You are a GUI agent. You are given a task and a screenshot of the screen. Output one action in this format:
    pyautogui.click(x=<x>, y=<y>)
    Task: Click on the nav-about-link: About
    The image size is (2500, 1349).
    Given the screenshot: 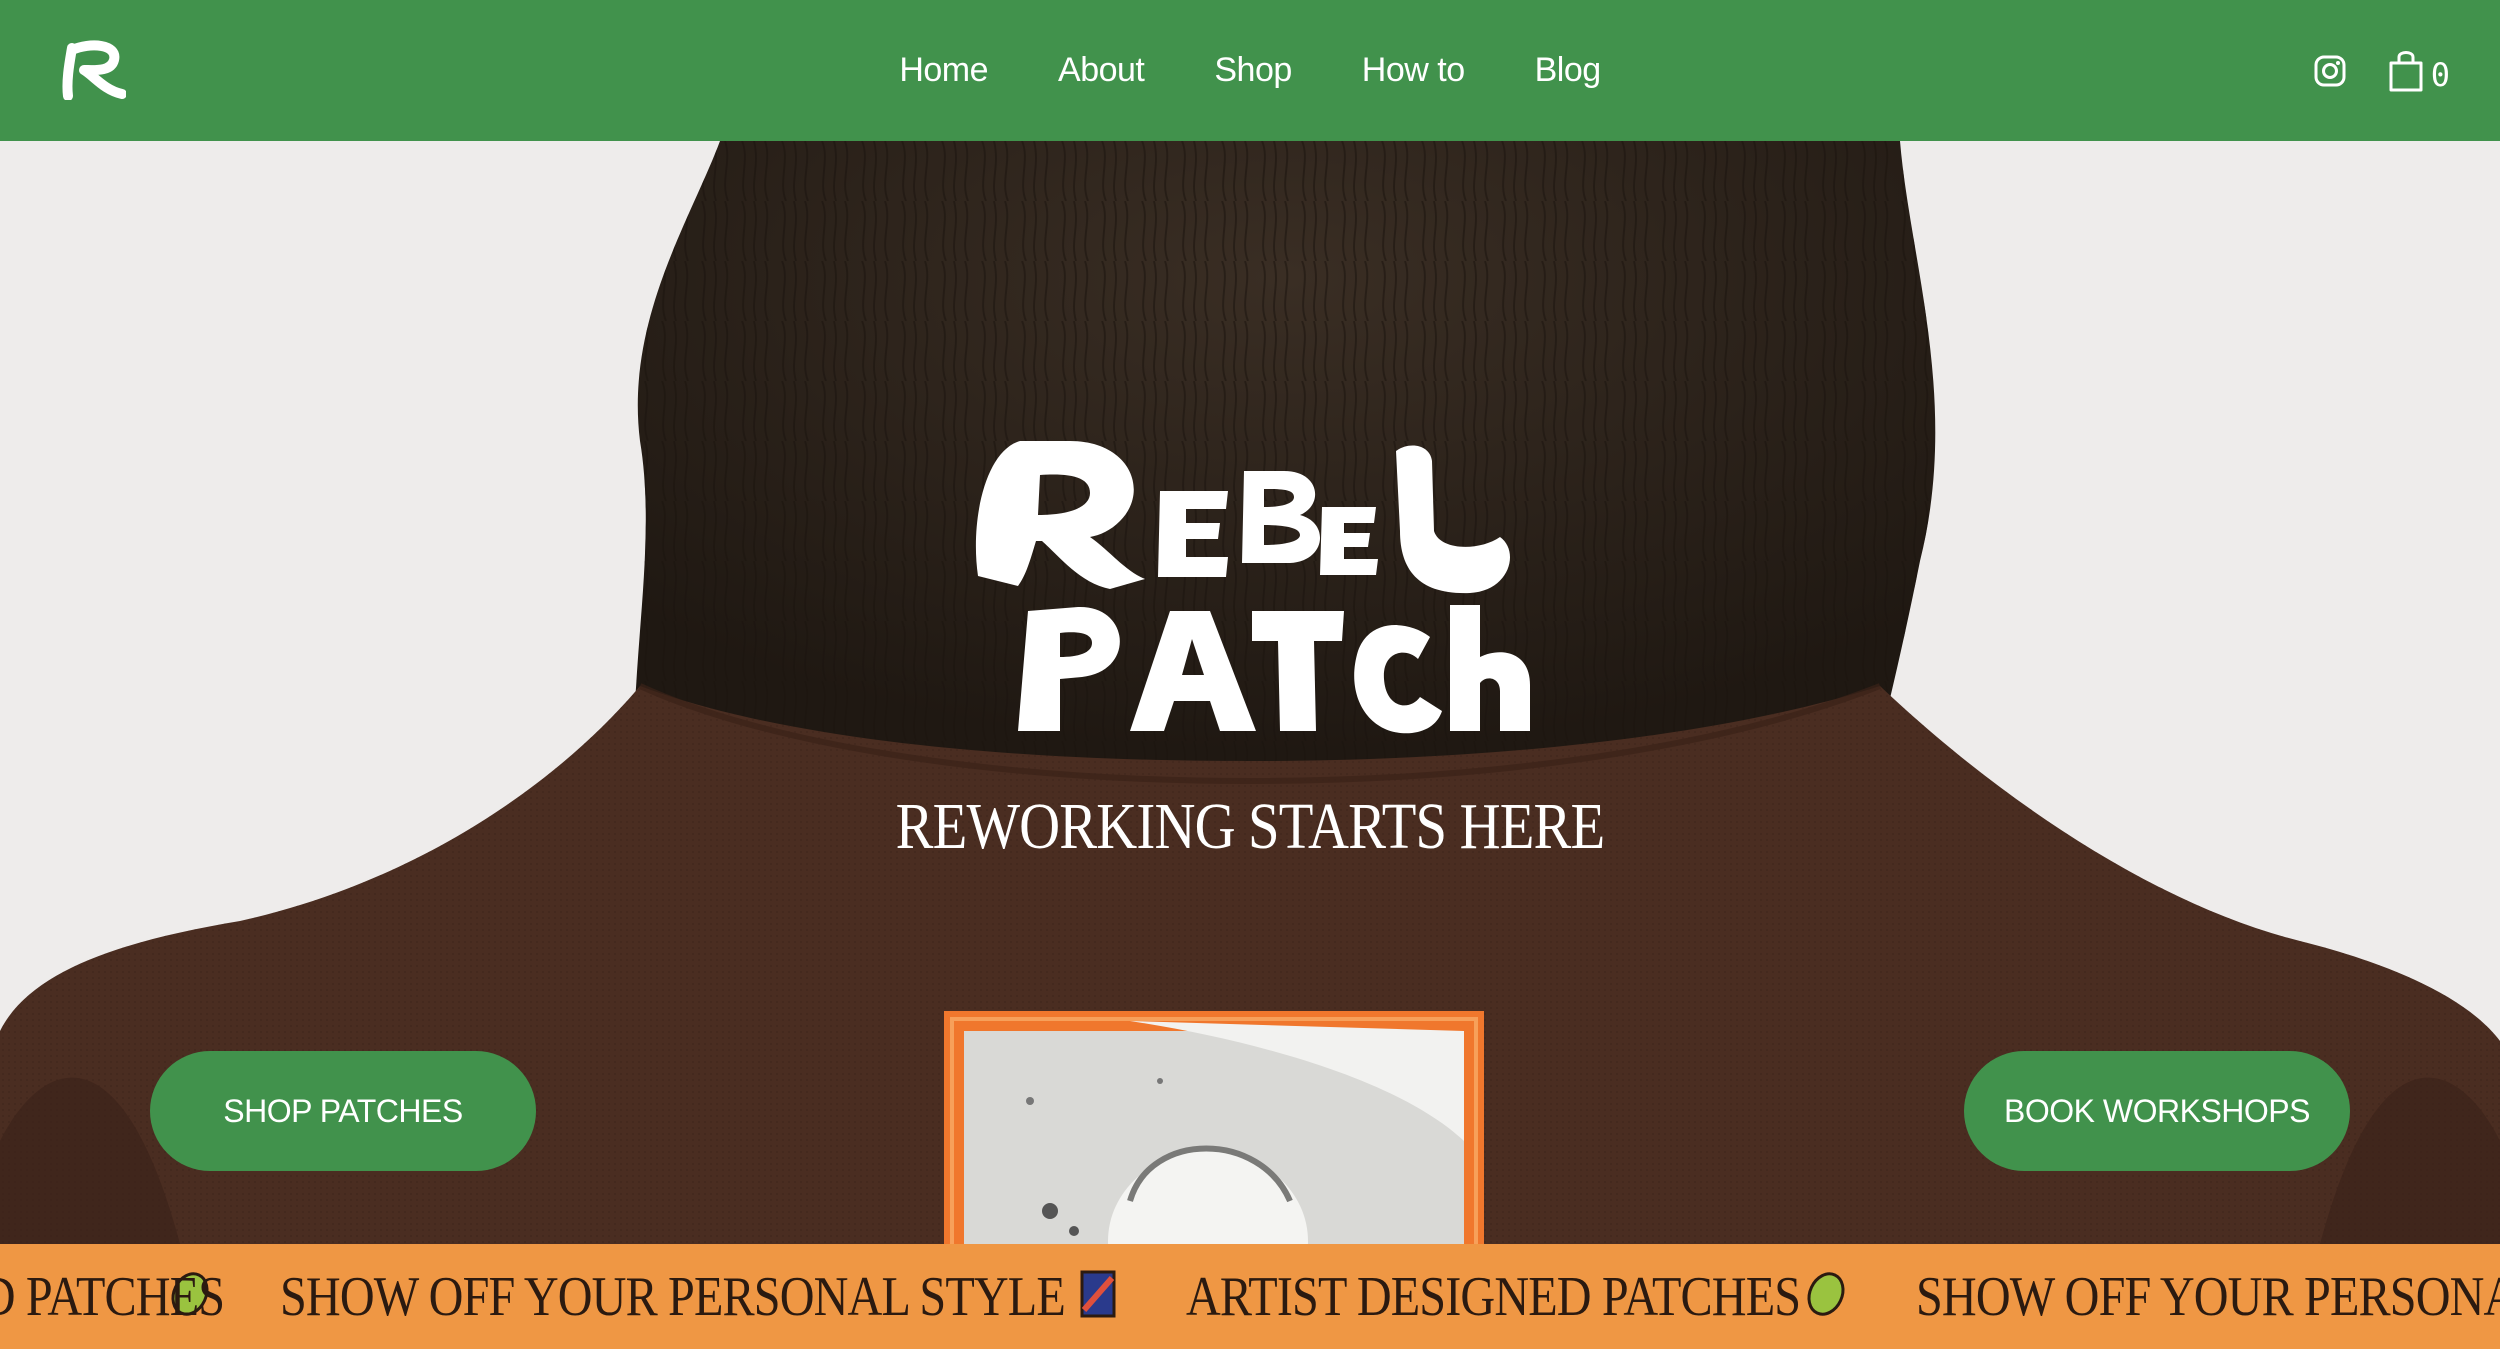 What is the action you would take?
    pyautogui.click(x=1101, y=70)
    